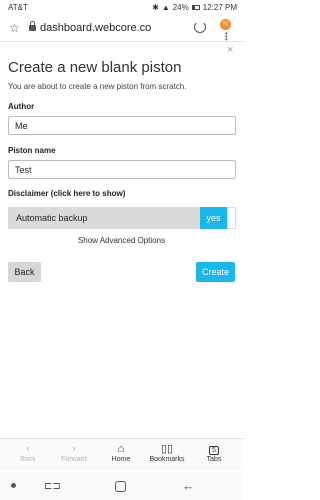 This screenshot has height=500, width=320. I want to click on status-icons: ✱ ▲ 24% 12:27 PM, so click(194, 7).